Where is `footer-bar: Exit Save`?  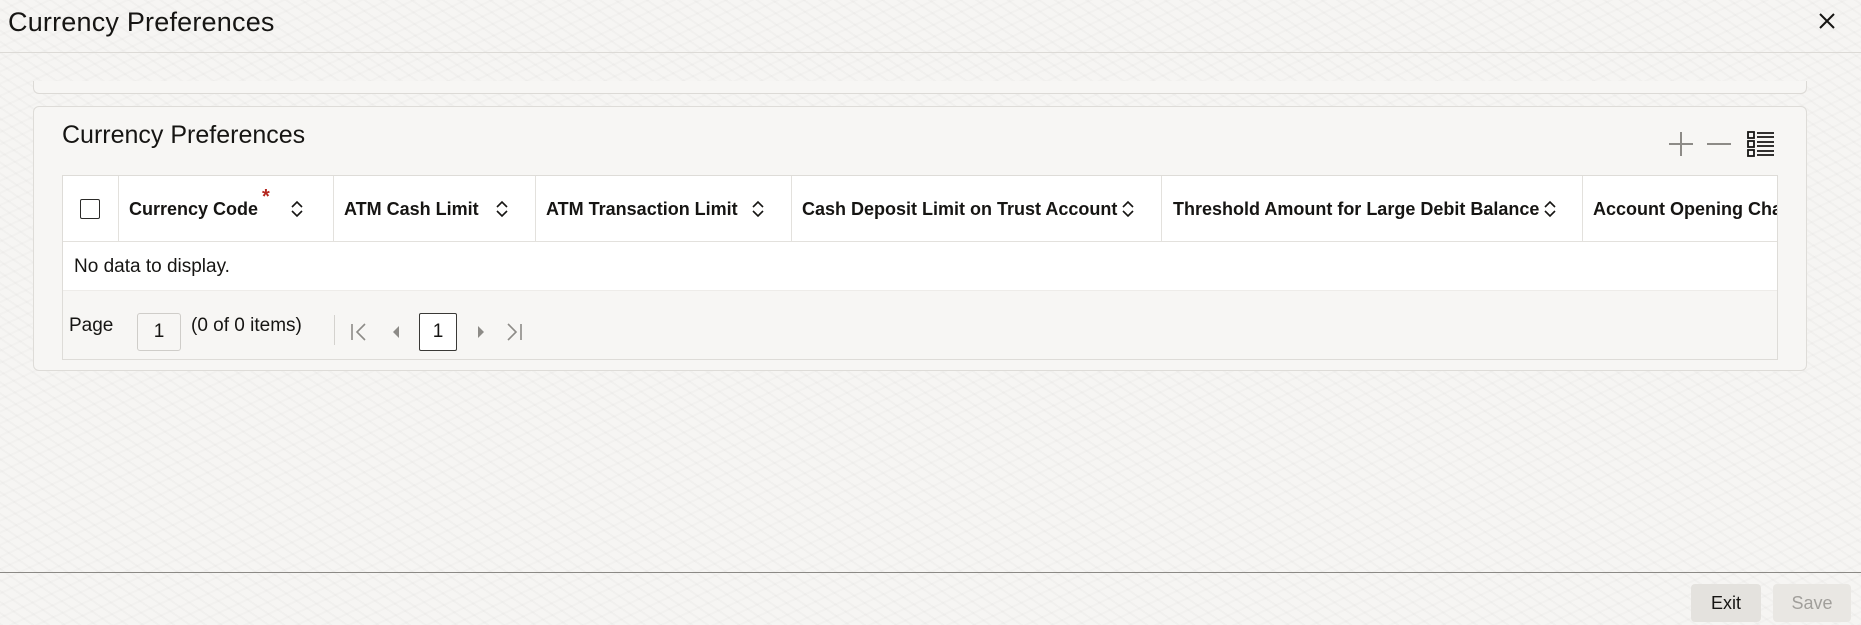
footer-bar: Exit Save is located at coordinates (930, 598).